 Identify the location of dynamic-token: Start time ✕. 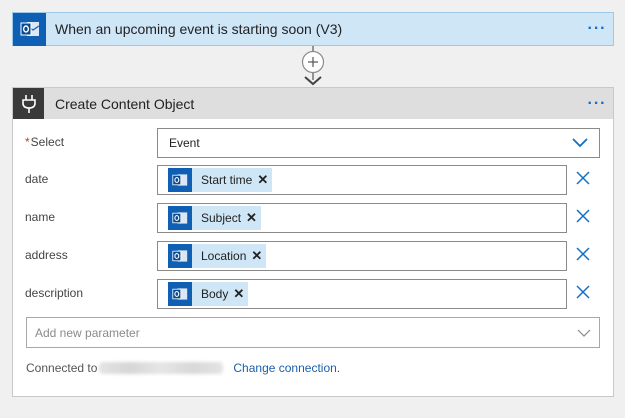
(220, 180).